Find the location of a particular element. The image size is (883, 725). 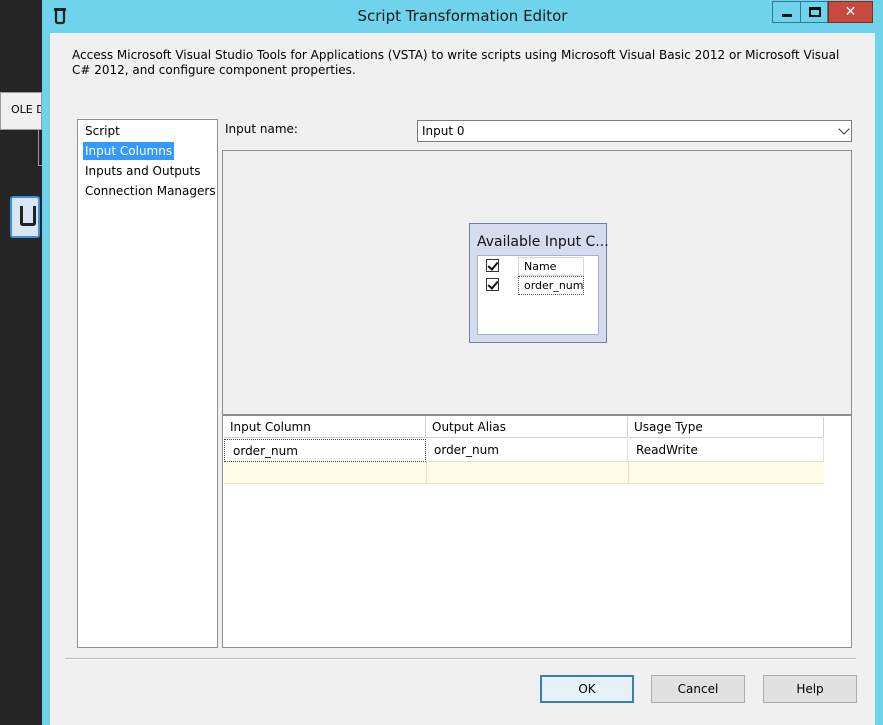

box-footer is located at coordinates (538, 339).